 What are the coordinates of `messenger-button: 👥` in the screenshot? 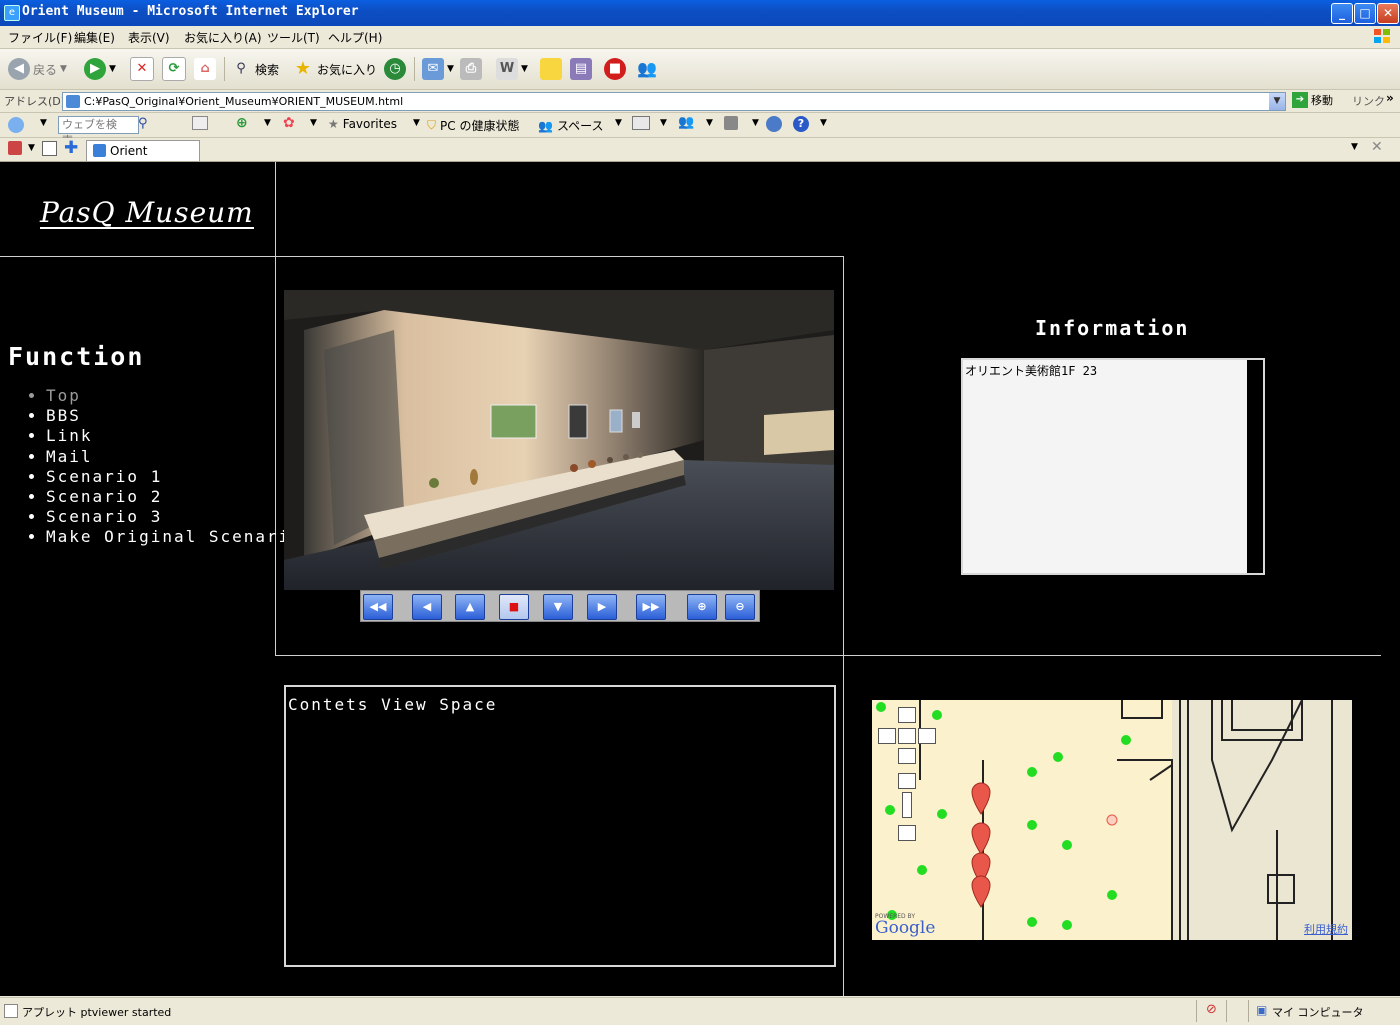 It's located at (647, 69).